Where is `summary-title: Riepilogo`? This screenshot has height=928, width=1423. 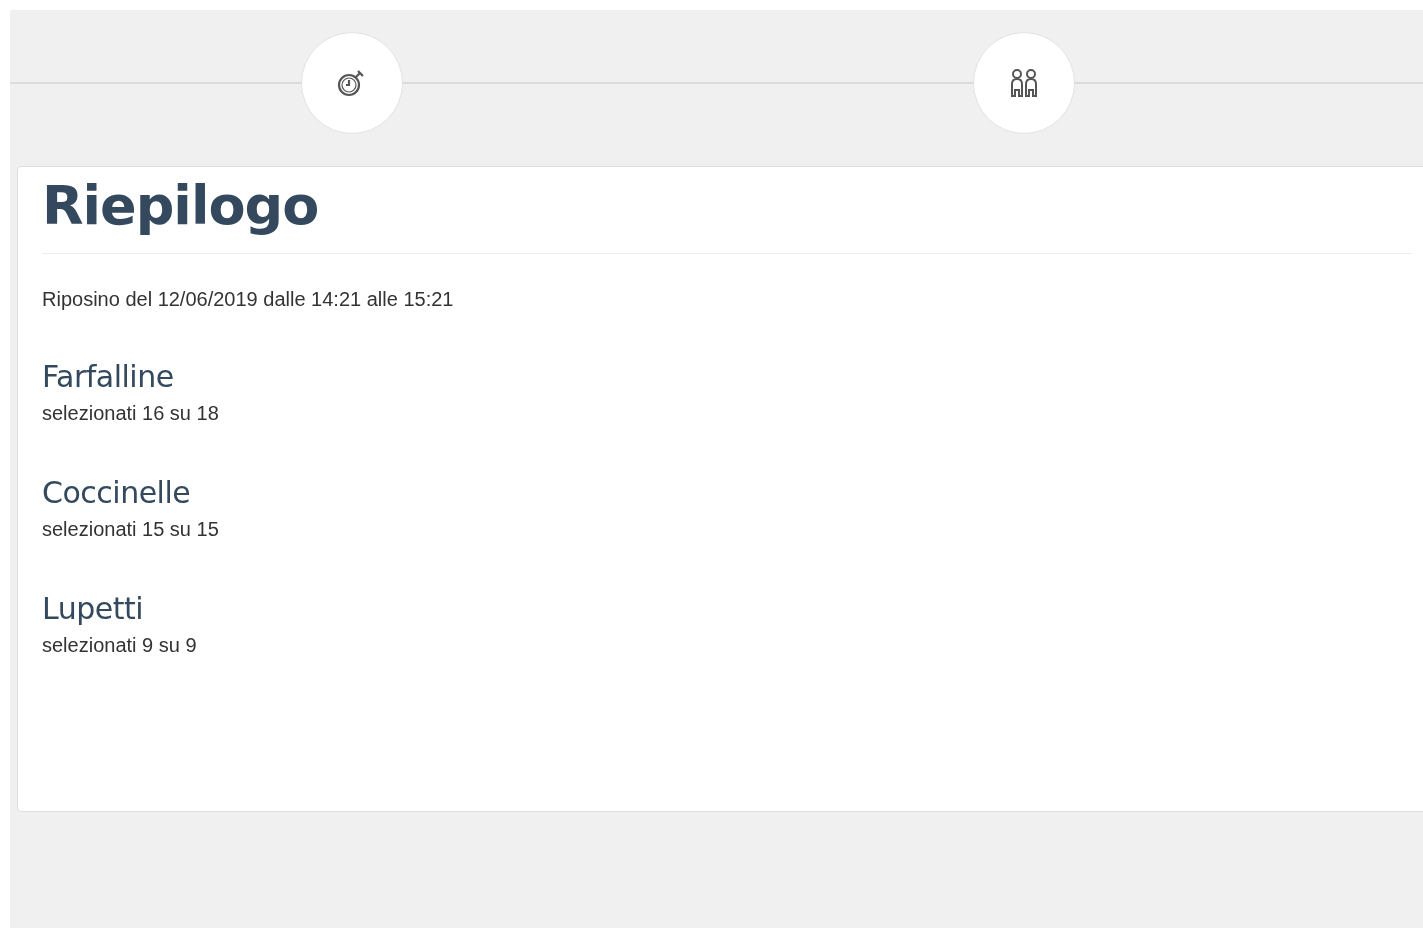 summary-title: Riepilogo is located at coordinates (180, 206).